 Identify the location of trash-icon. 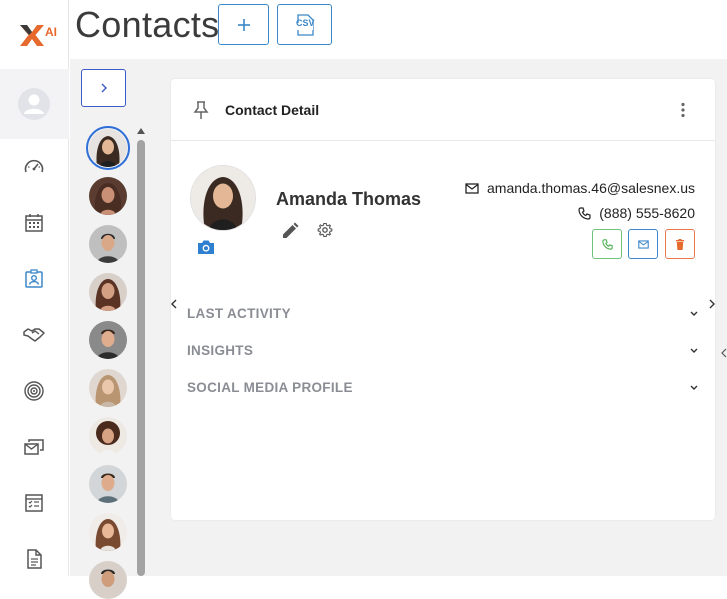
(680, 244).